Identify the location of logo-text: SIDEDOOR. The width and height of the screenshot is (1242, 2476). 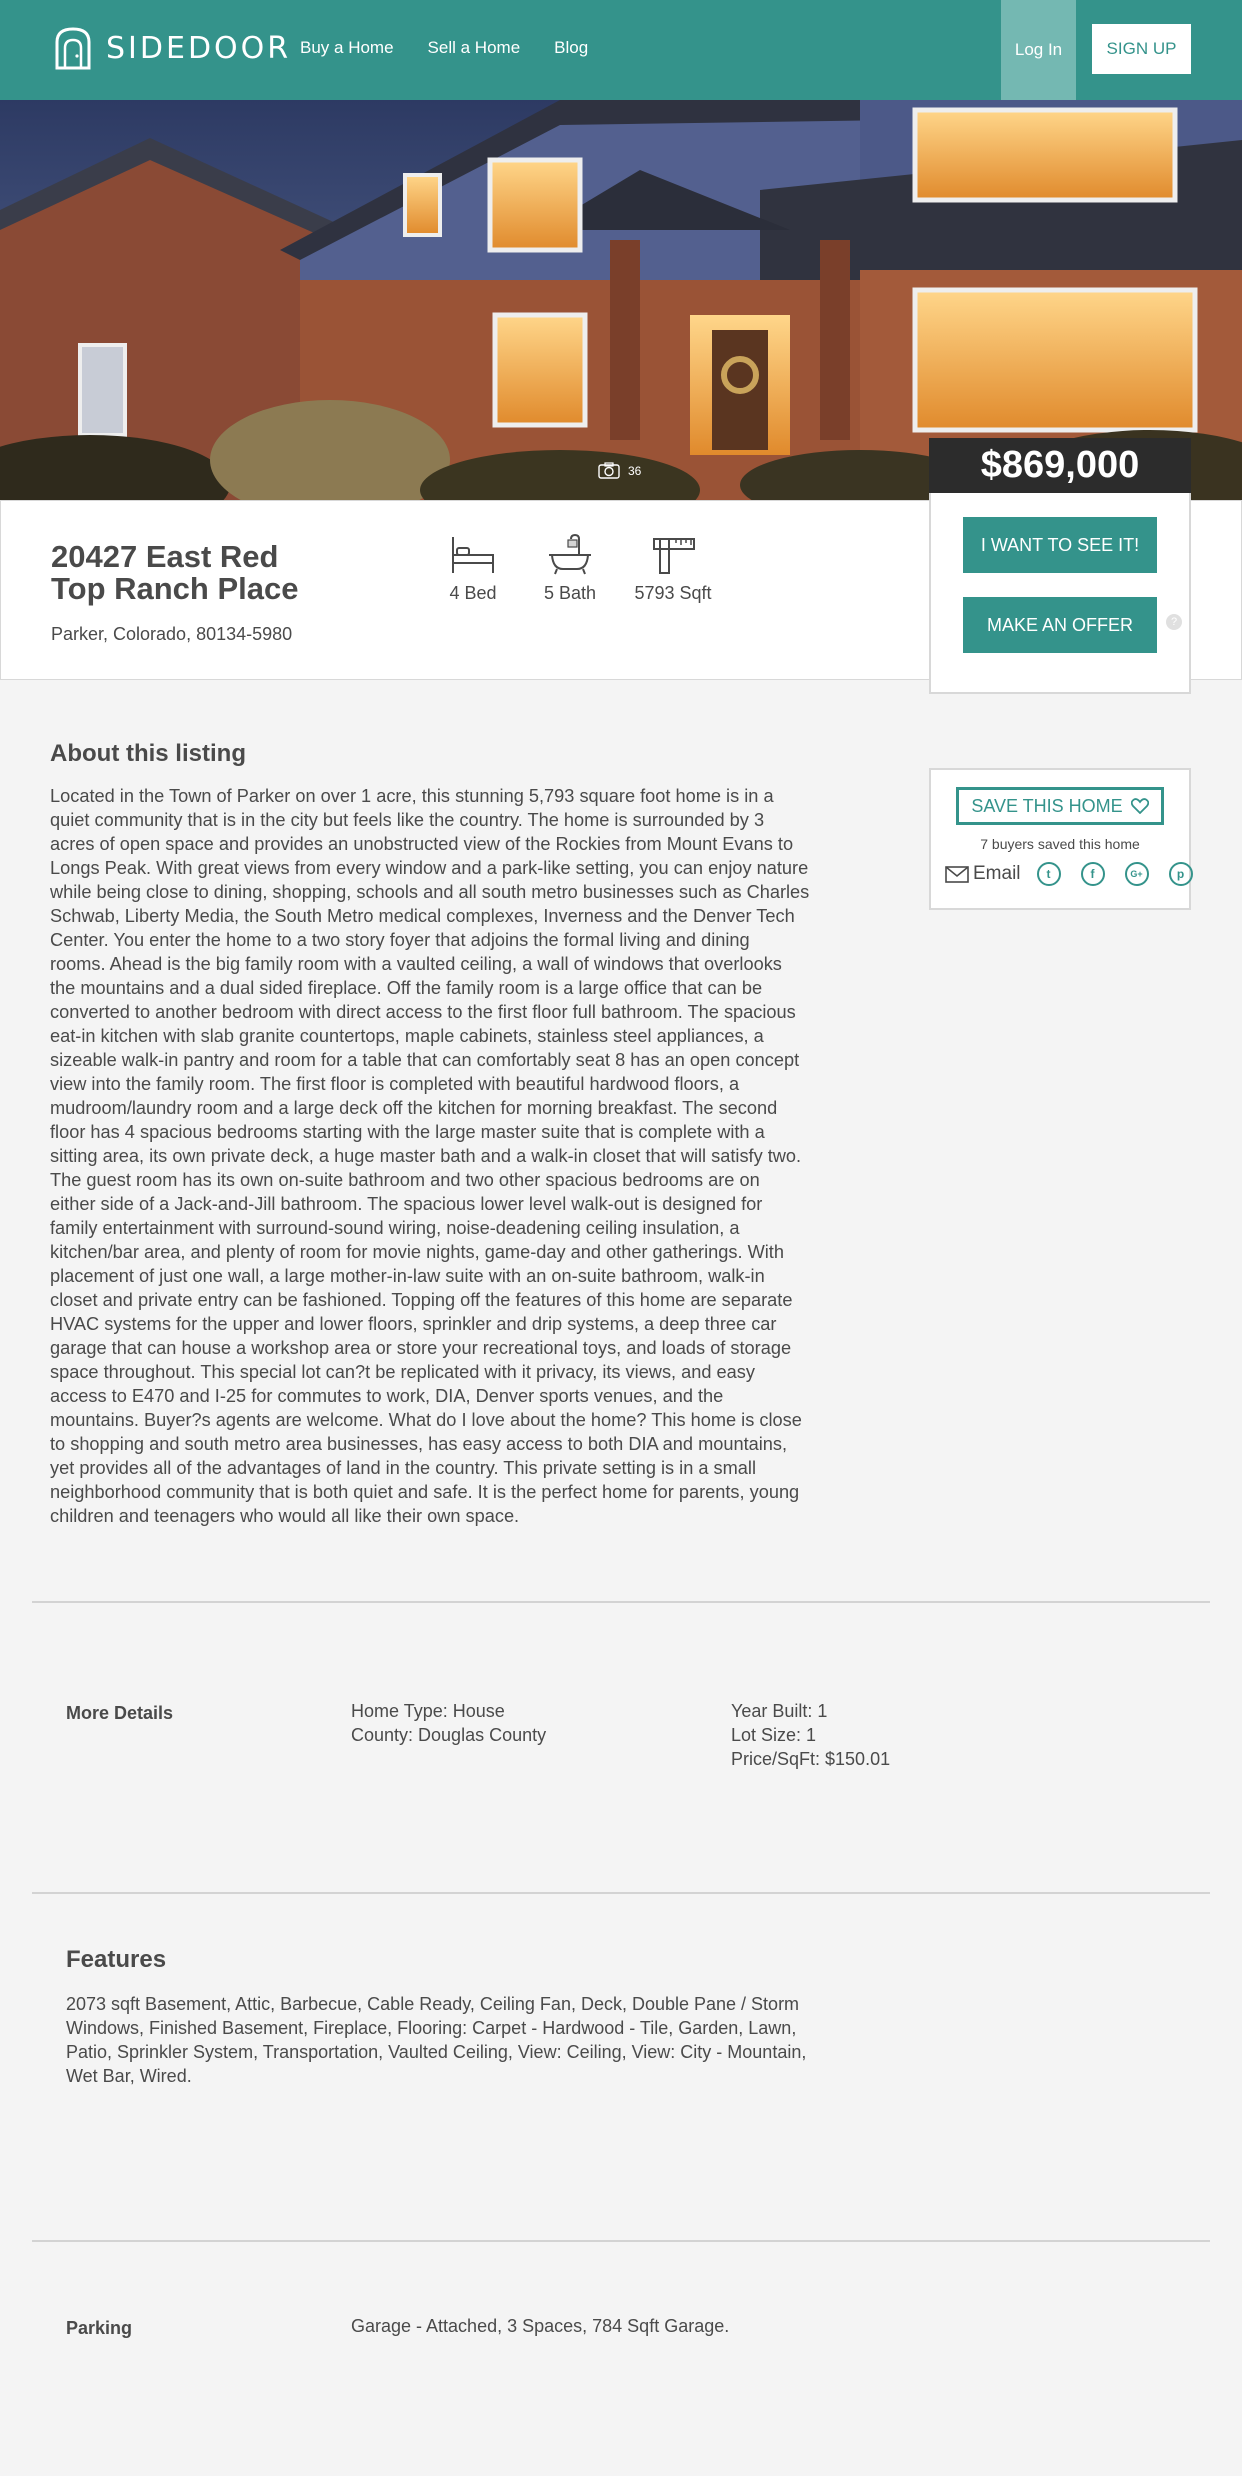
(199, 48).